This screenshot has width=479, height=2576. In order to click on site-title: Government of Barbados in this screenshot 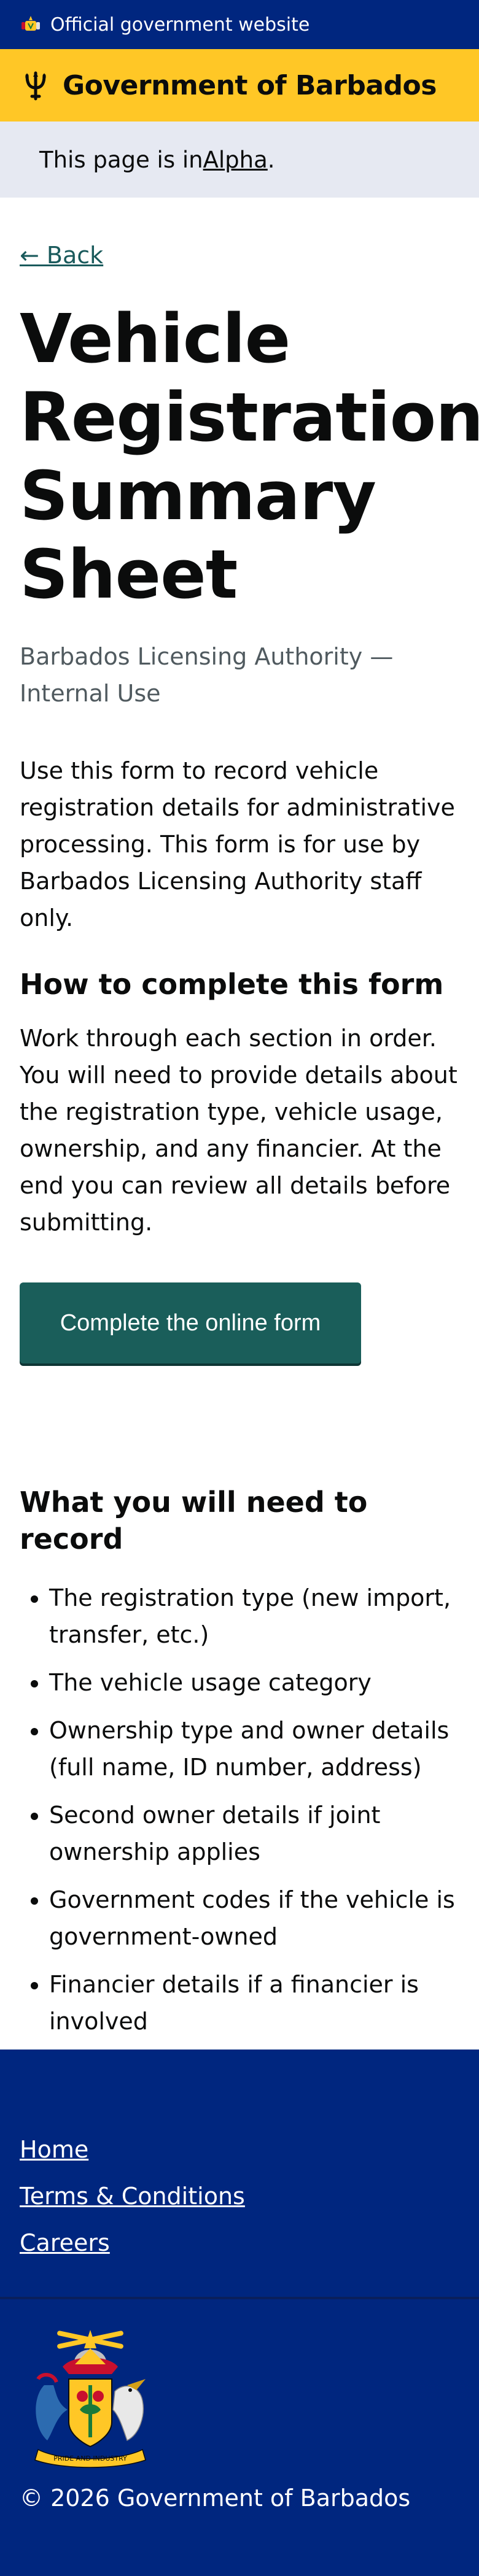, I will do `click(250, 85)`.